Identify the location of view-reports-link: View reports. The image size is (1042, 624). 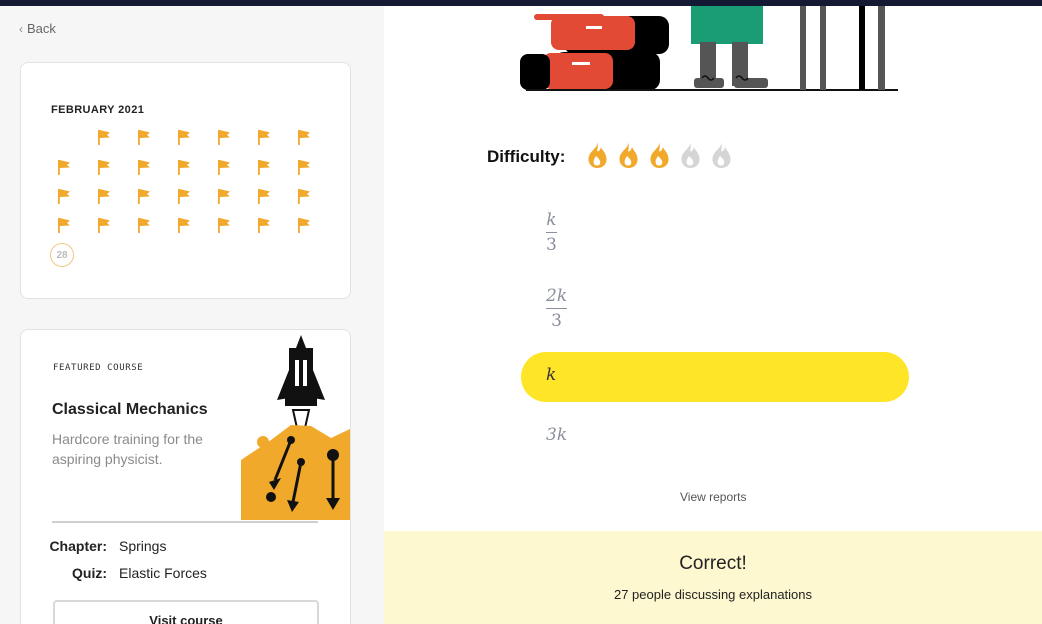
(713, 497).